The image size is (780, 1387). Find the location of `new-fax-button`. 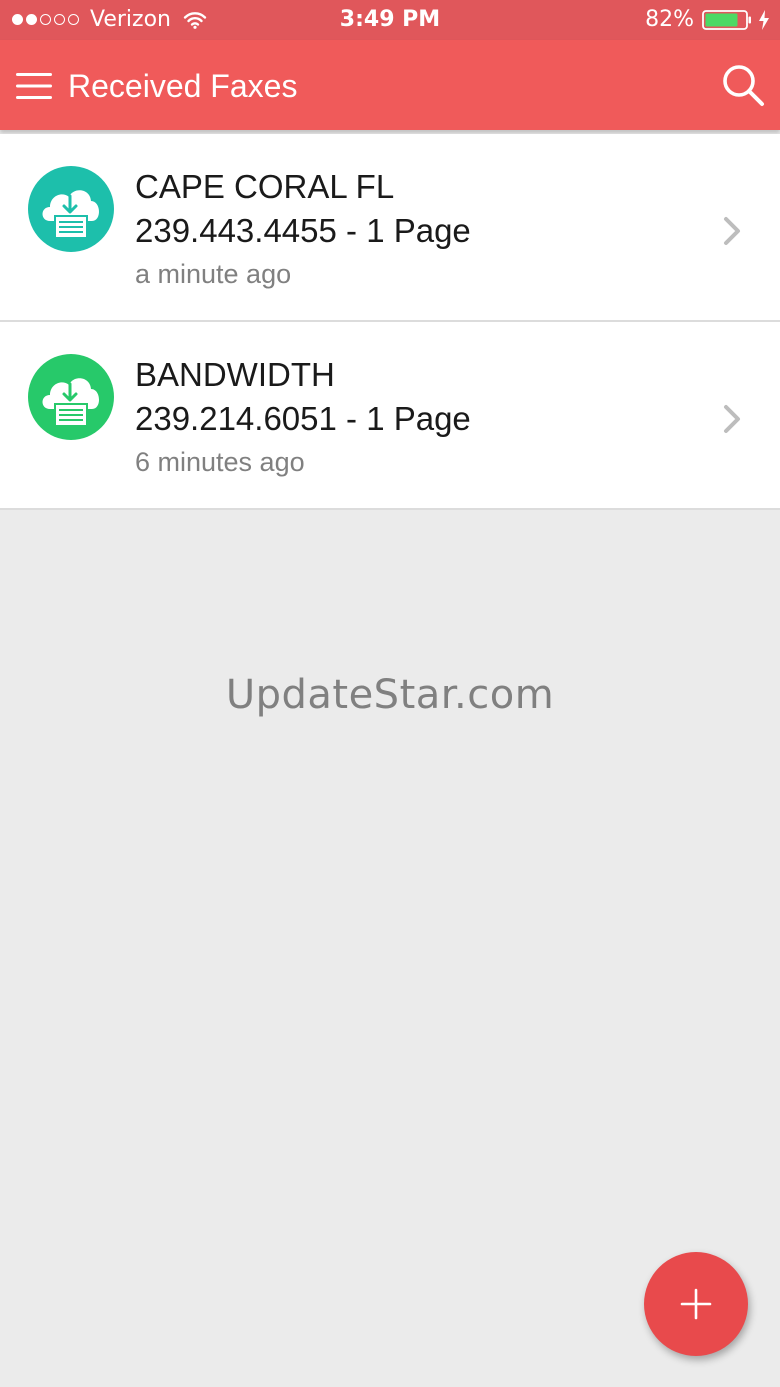

new-fax-button is located at coordinates (696, 1304).